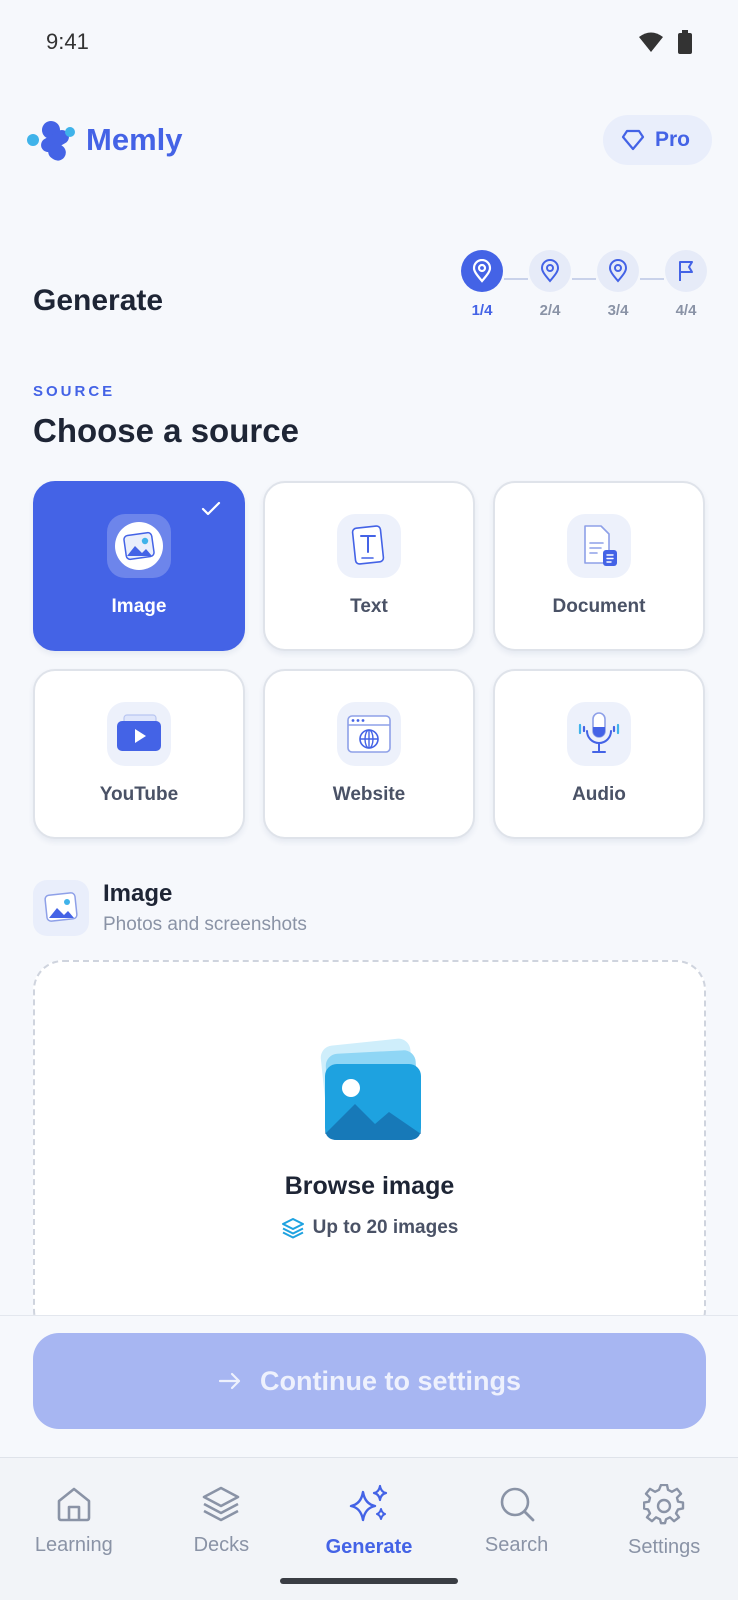 The width and height of the screenshot is (738, 1600). I want to click on source-option-image: Image, so click(139, 566).